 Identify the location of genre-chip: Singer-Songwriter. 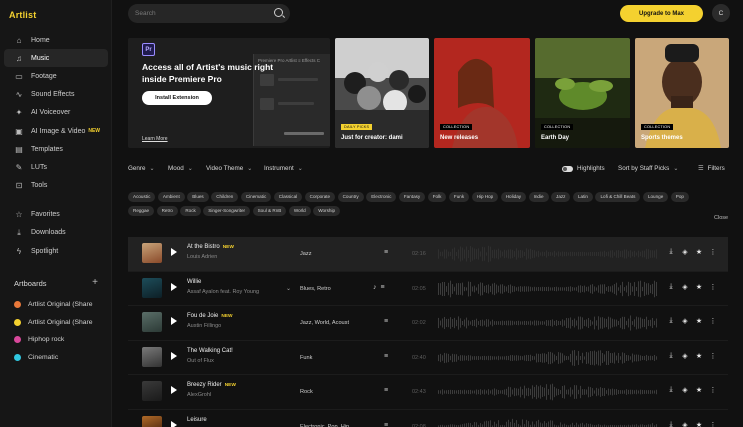
(227, 211).